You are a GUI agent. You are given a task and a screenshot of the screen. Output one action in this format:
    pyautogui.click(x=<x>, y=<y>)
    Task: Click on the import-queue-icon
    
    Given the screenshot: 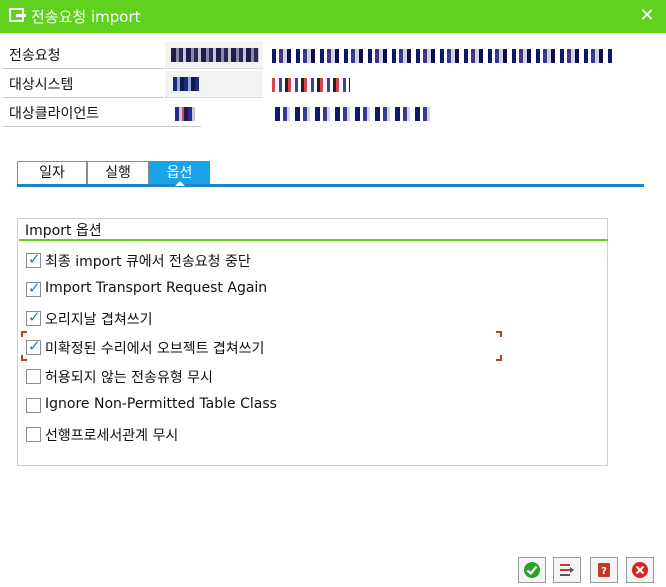 What is the action you would take?
    pyautogui.click(x=567, y=570)
    